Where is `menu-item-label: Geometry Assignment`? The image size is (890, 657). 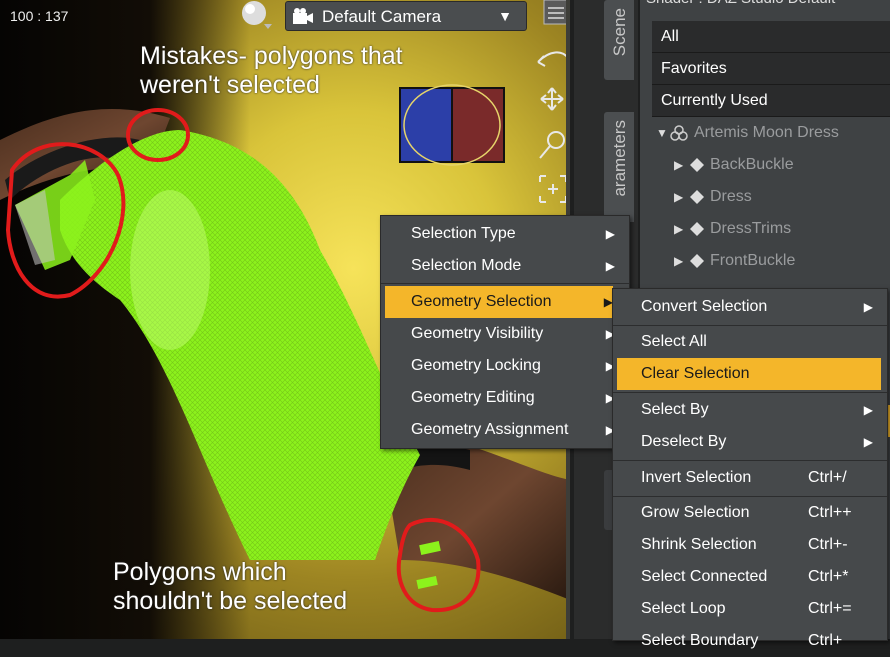 menu-item-label: Geometry Assignment is located at coordinates (490, 429).